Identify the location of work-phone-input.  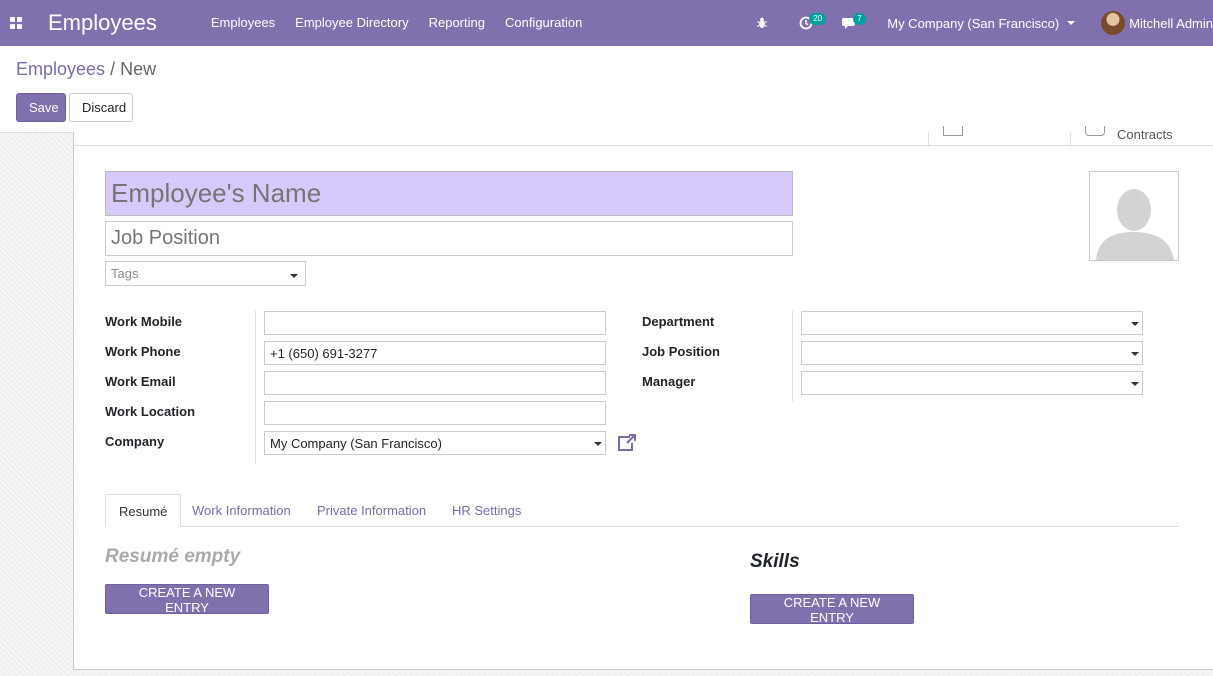
(435, 353).